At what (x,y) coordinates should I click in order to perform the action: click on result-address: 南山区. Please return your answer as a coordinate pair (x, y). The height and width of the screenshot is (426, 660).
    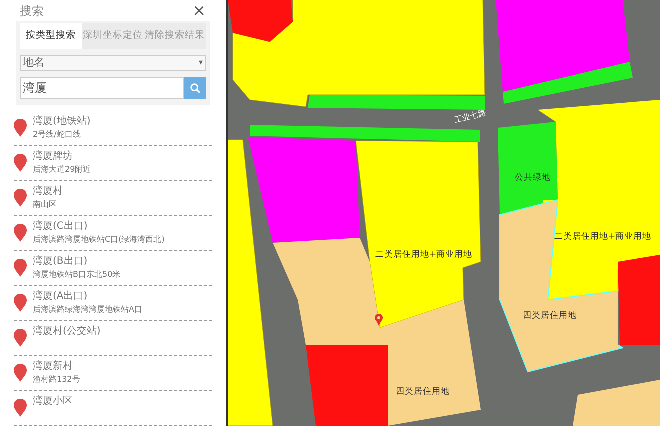
    Looking at the image, I should click on (45, 205).